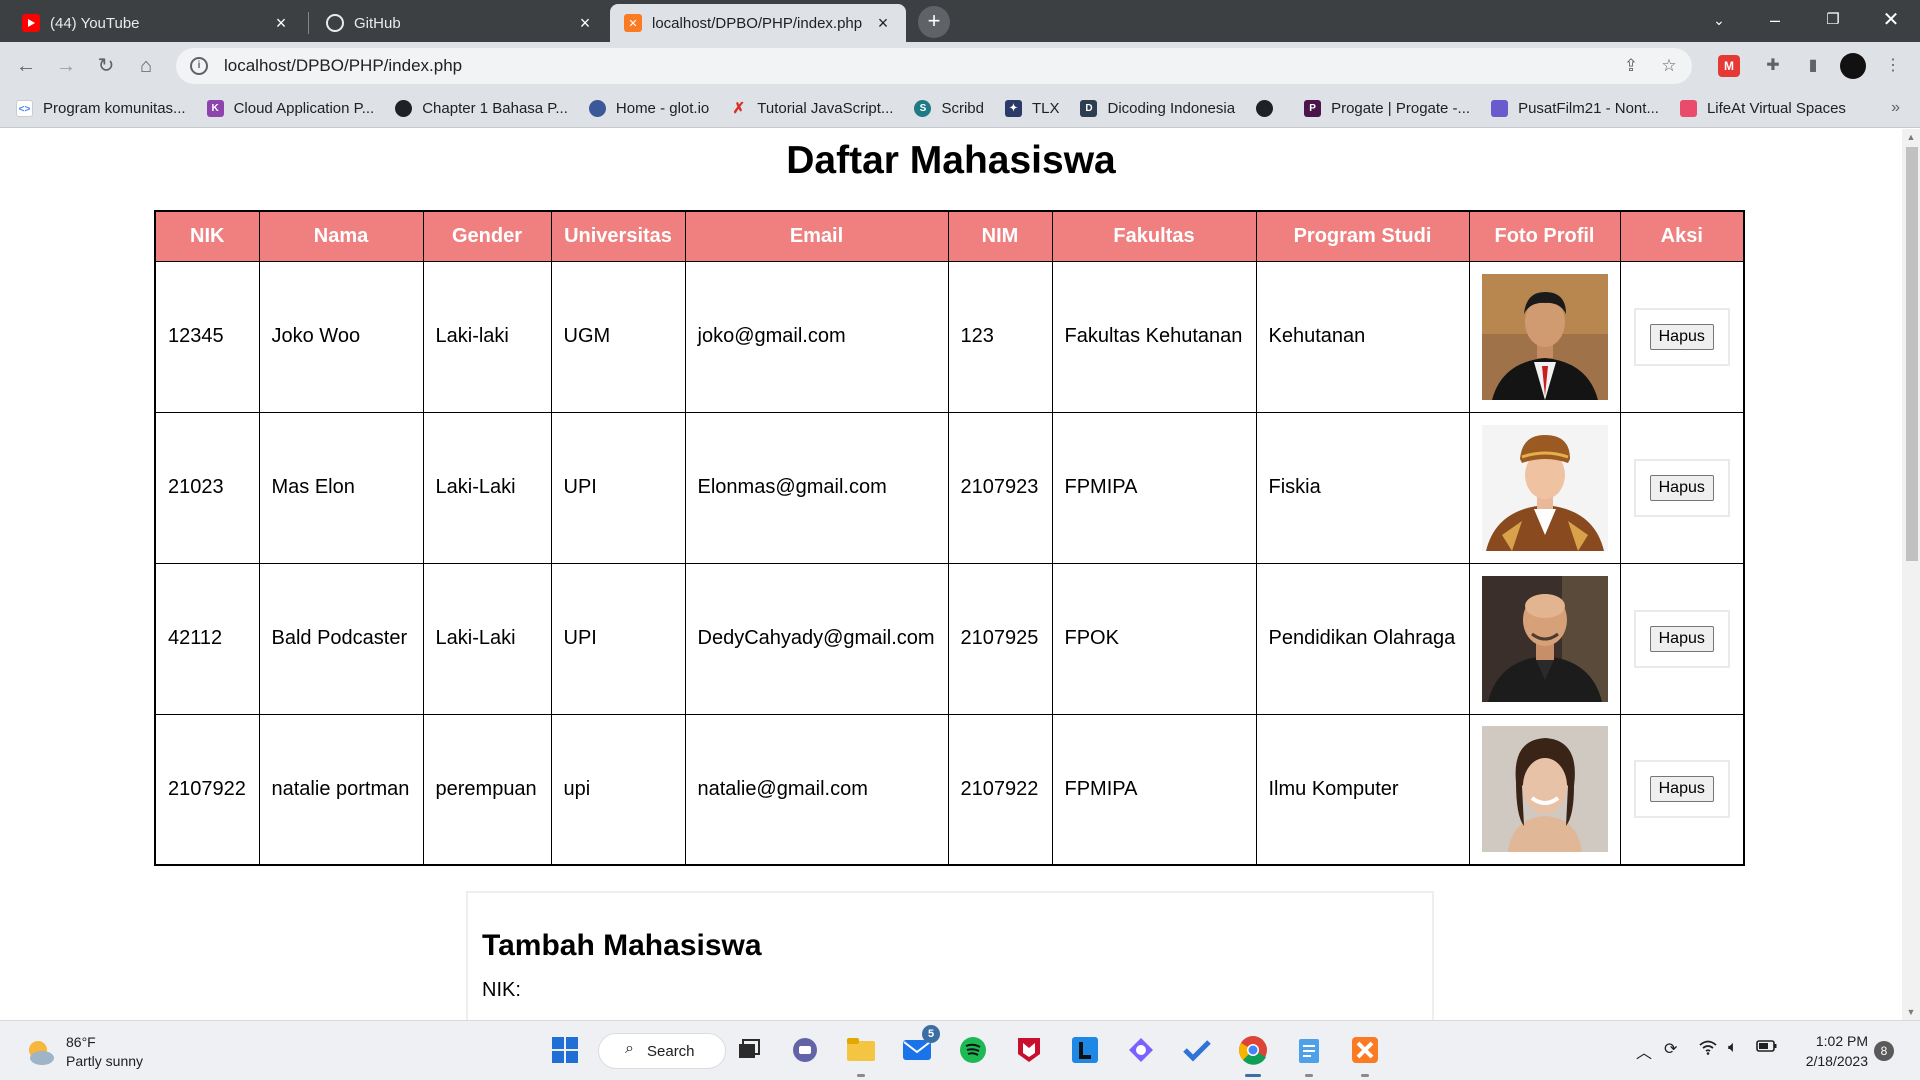  I want to click on profile-avatar, so click(1853, 66).